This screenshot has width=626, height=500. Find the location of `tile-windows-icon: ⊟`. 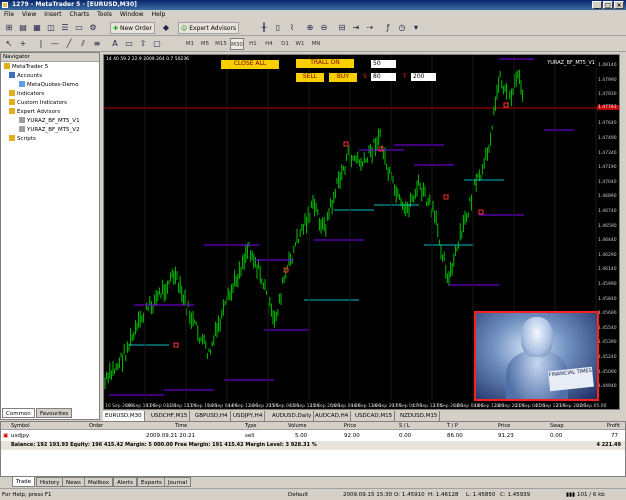

tile-windows-icon: ⊟ is located at coordinates (342, 28).